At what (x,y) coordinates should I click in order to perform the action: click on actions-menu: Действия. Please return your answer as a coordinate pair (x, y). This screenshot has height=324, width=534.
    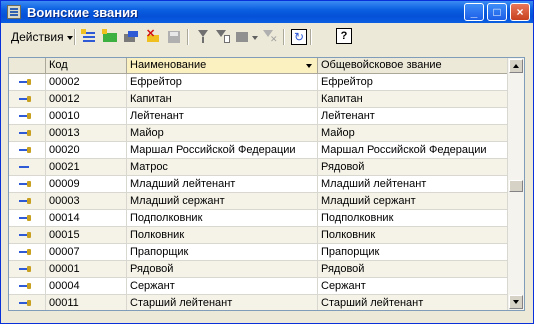
    Looking at the image, I should click on (42, 37).